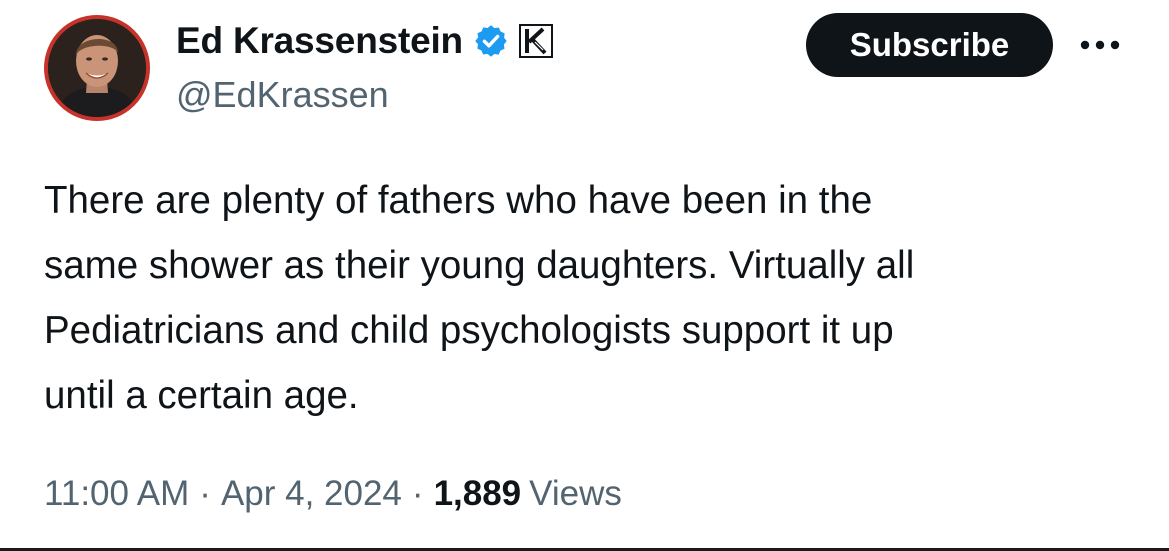  Describe the element at coordinates (1100, 45) in the screenshot. I see `more-horizontal-icon` at that location.